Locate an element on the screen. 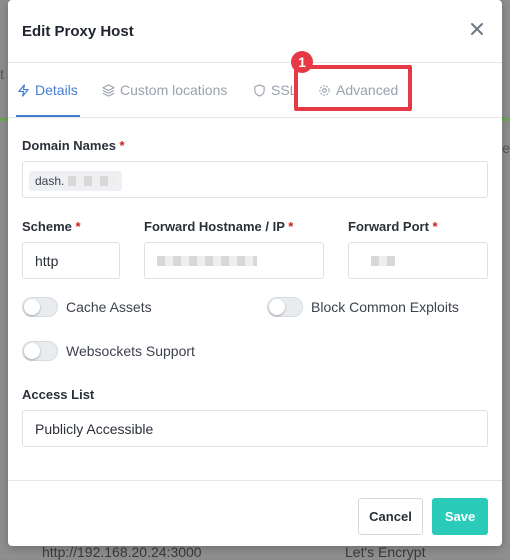 The height and width of the screenshot is (560, 510). layers-icon is located at coordinates (108, 90).